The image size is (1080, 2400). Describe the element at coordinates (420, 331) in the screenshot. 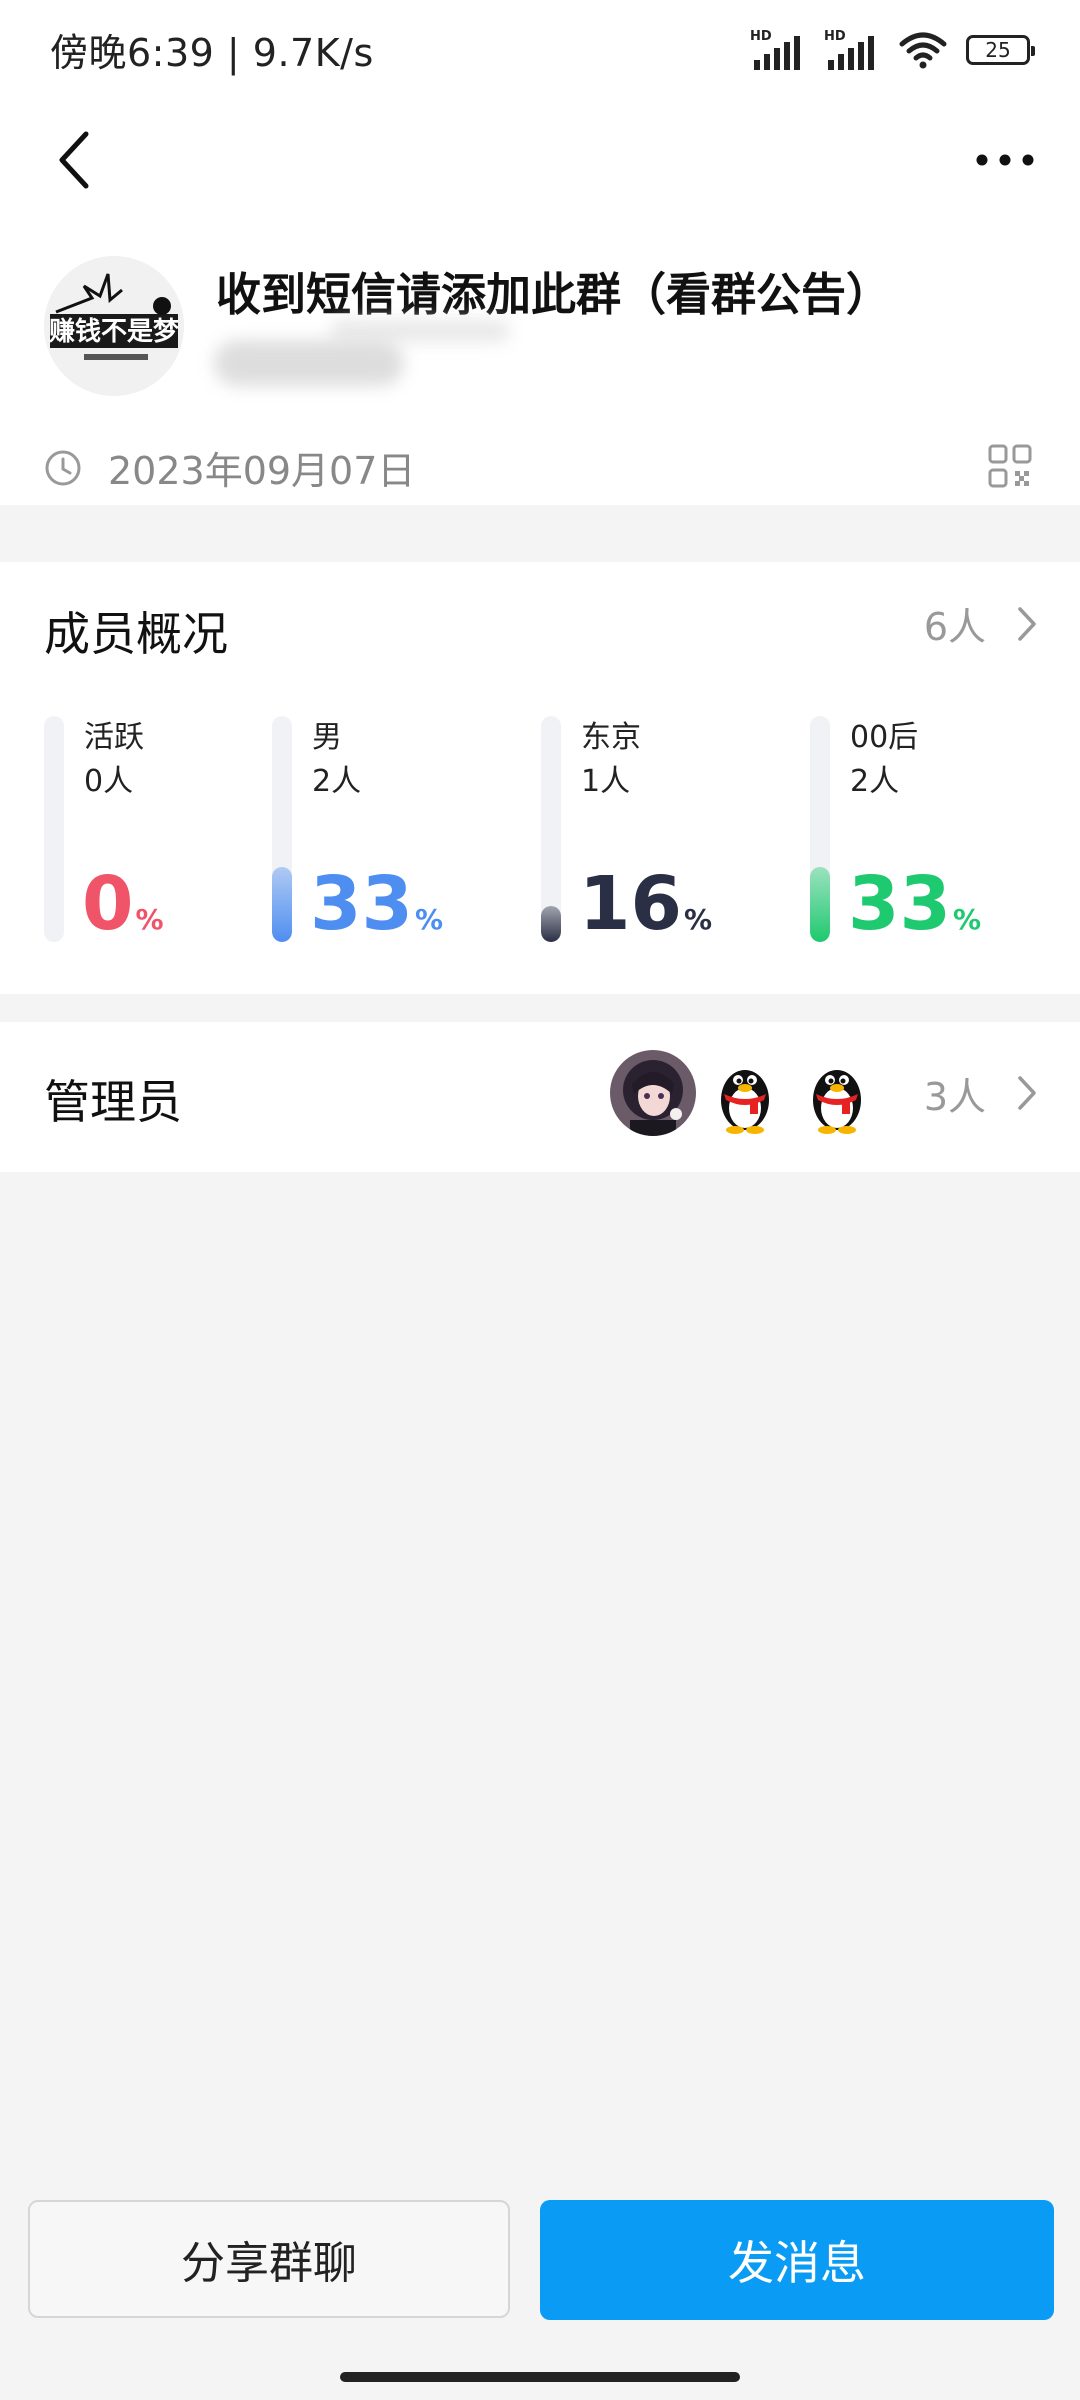

I see `blurred-id-detail` at that location.